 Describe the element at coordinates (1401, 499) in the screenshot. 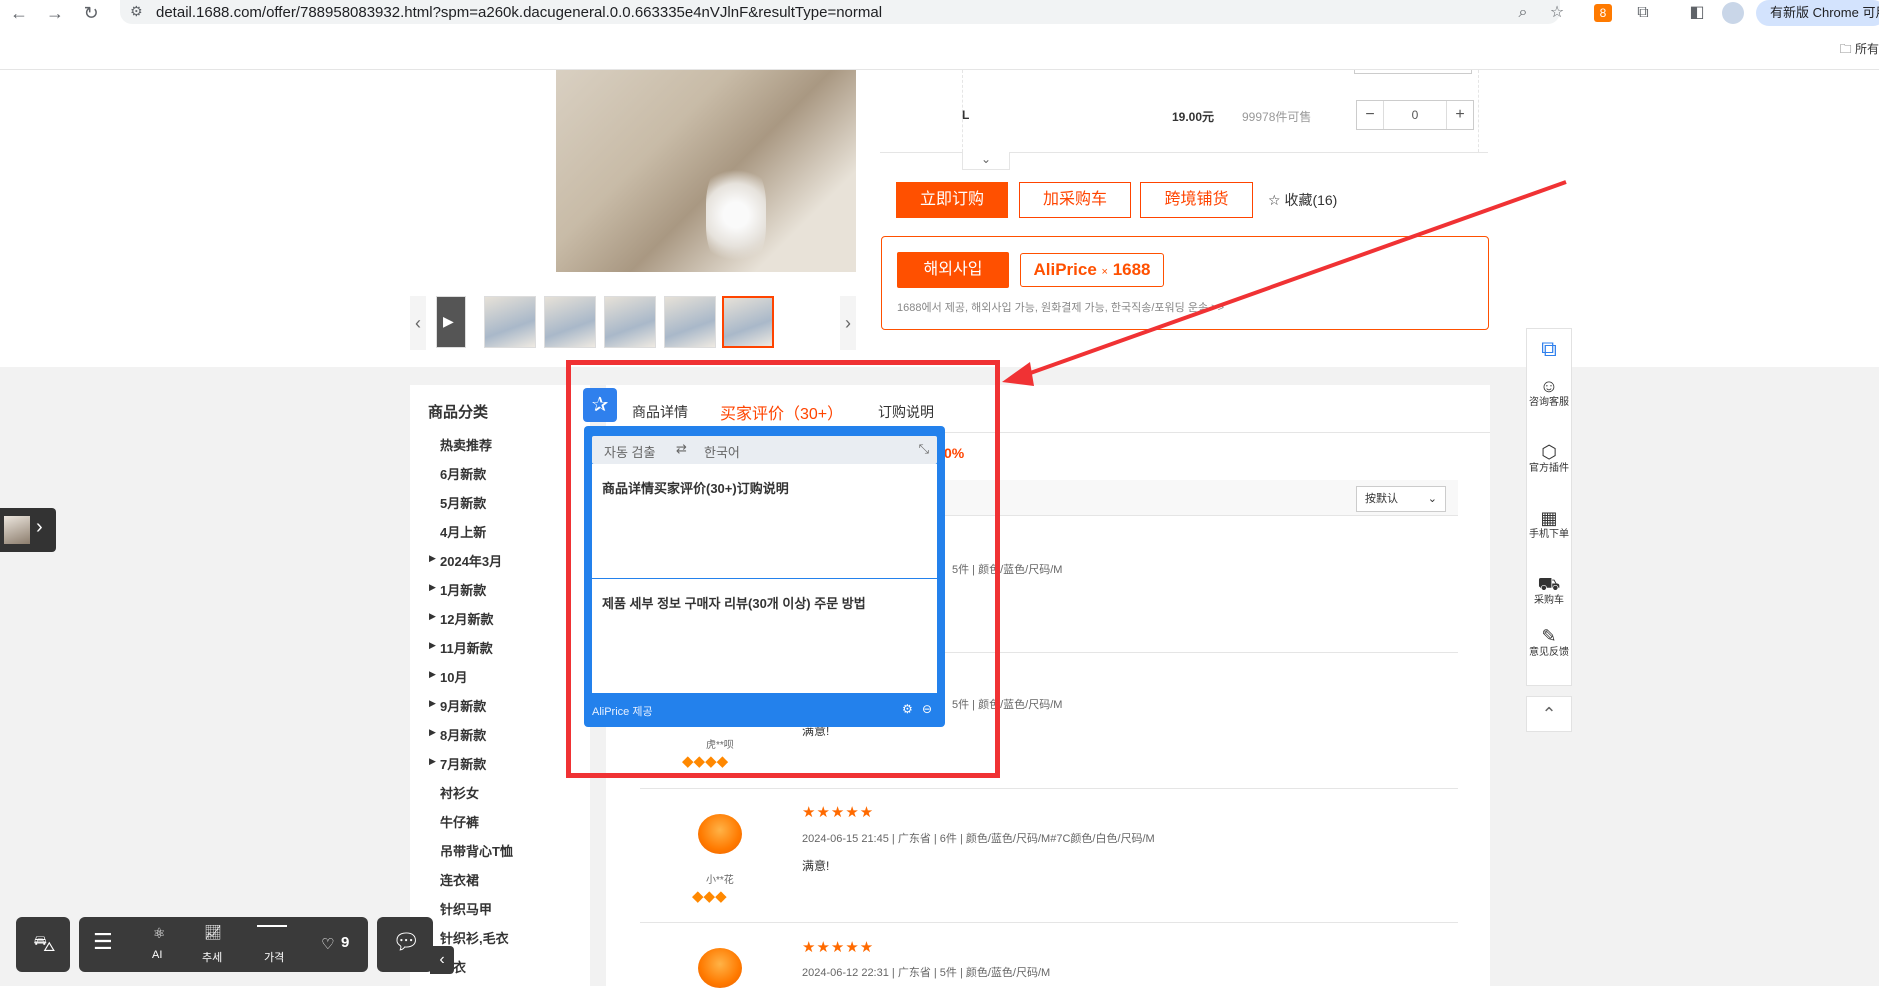

I see `sort-select: 按默认 ⌄` at that location.